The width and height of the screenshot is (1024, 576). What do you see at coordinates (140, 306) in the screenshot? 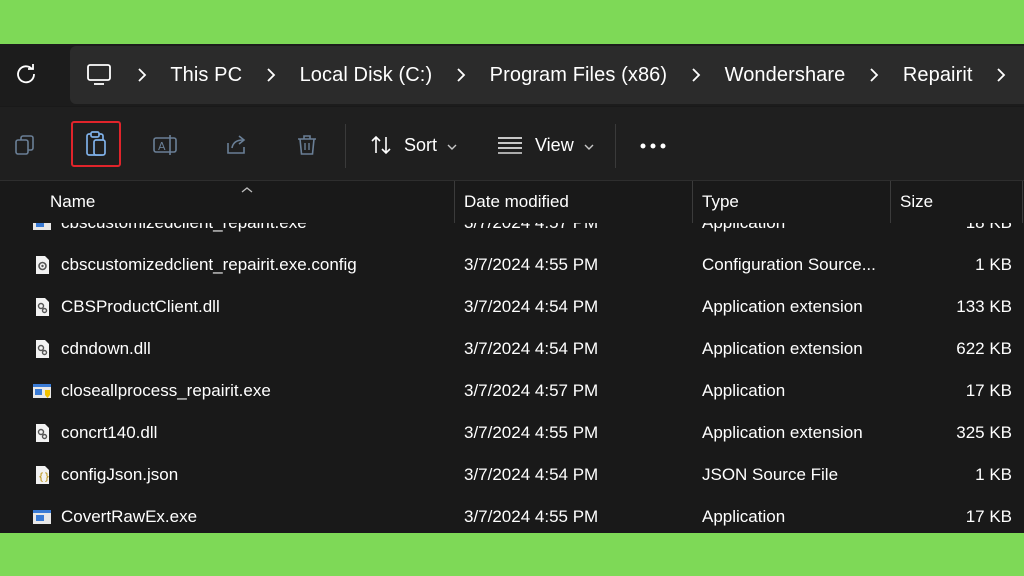
I see `file-name: CBSProductClient.dll` at bounding box center [140, 306].